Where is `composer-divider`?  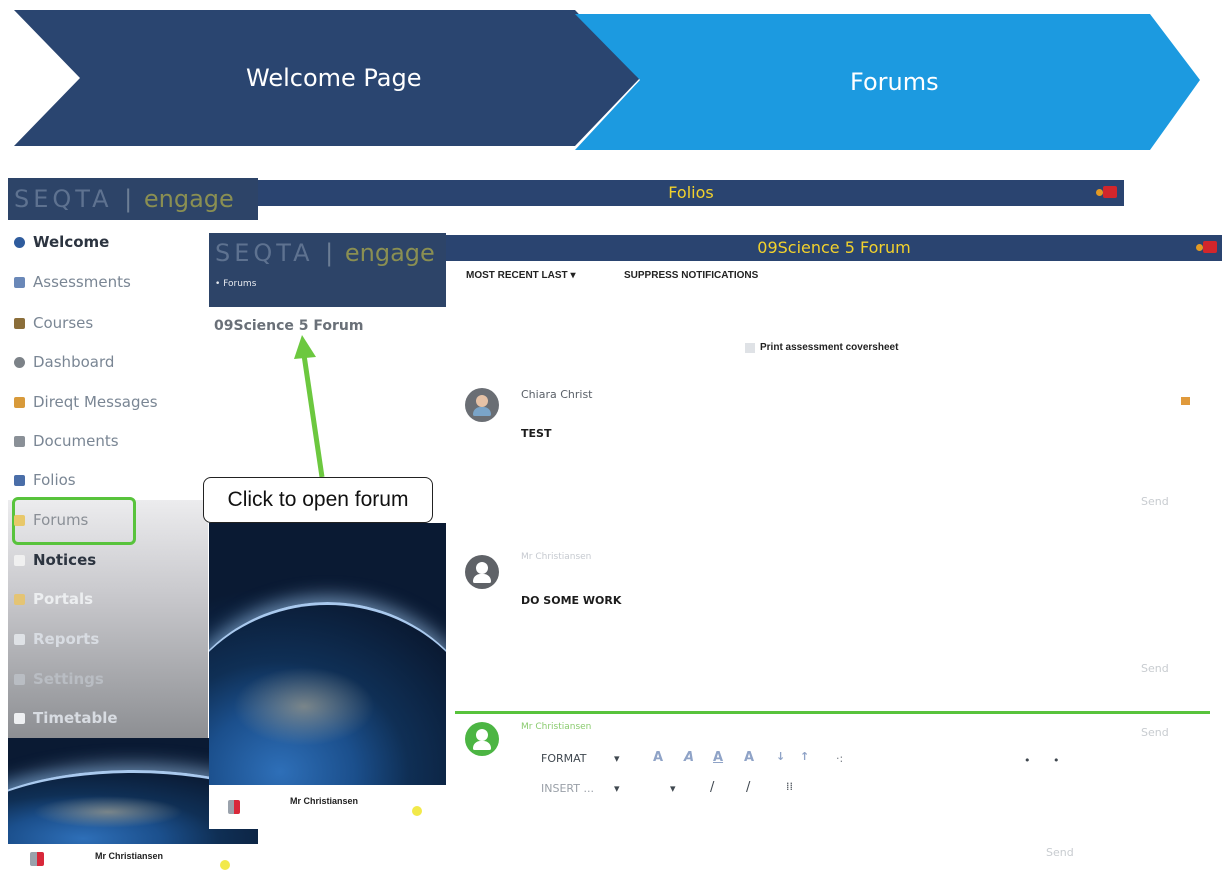 composer-divider is located at coordinates (832, 712).